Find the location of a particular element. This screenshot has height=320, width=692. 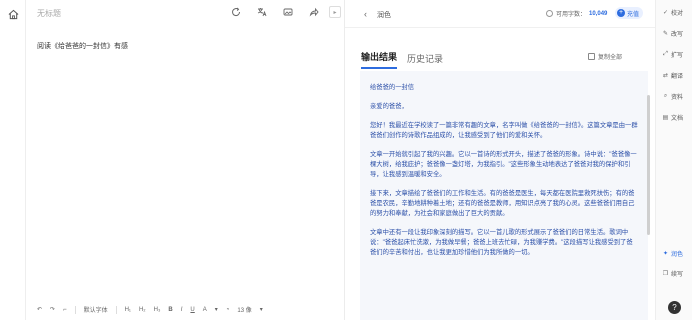

document-title-input: 无标题 is located at coordinates (49, 13).